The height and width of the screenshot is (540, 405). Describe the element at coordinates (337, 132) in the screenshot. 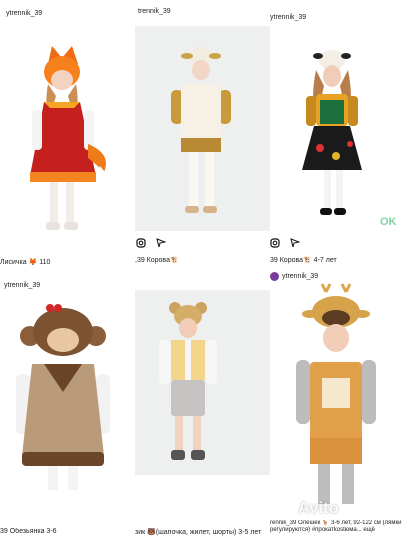

I see `cow-floral-costume-photo` at that location.